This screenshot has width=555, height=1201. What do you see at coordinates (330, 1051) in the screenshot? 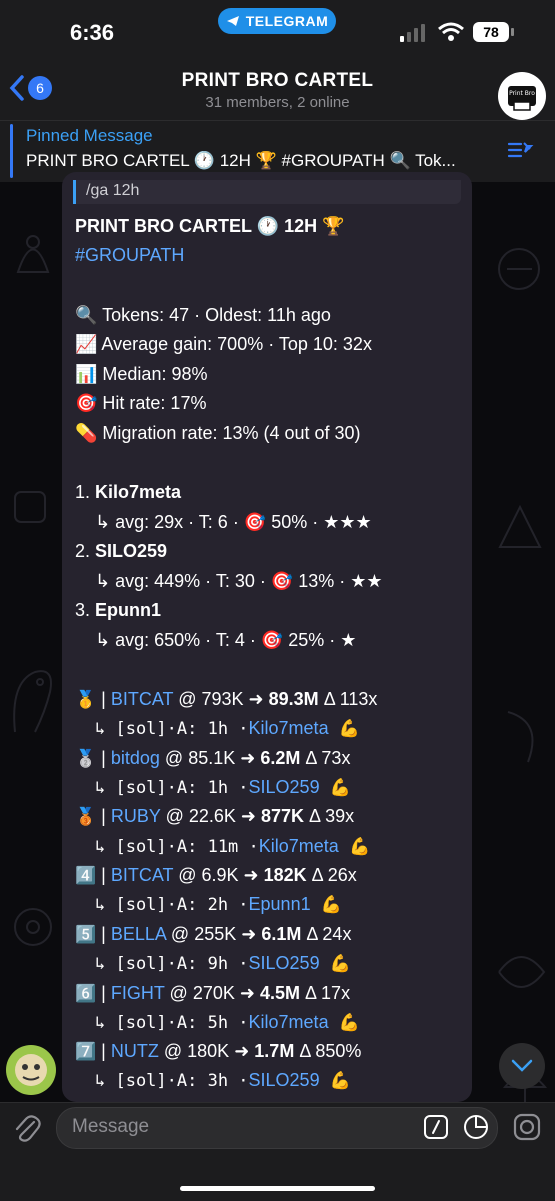
I see `call-delta: Δ 850%` at bounding box center [330, 1051].